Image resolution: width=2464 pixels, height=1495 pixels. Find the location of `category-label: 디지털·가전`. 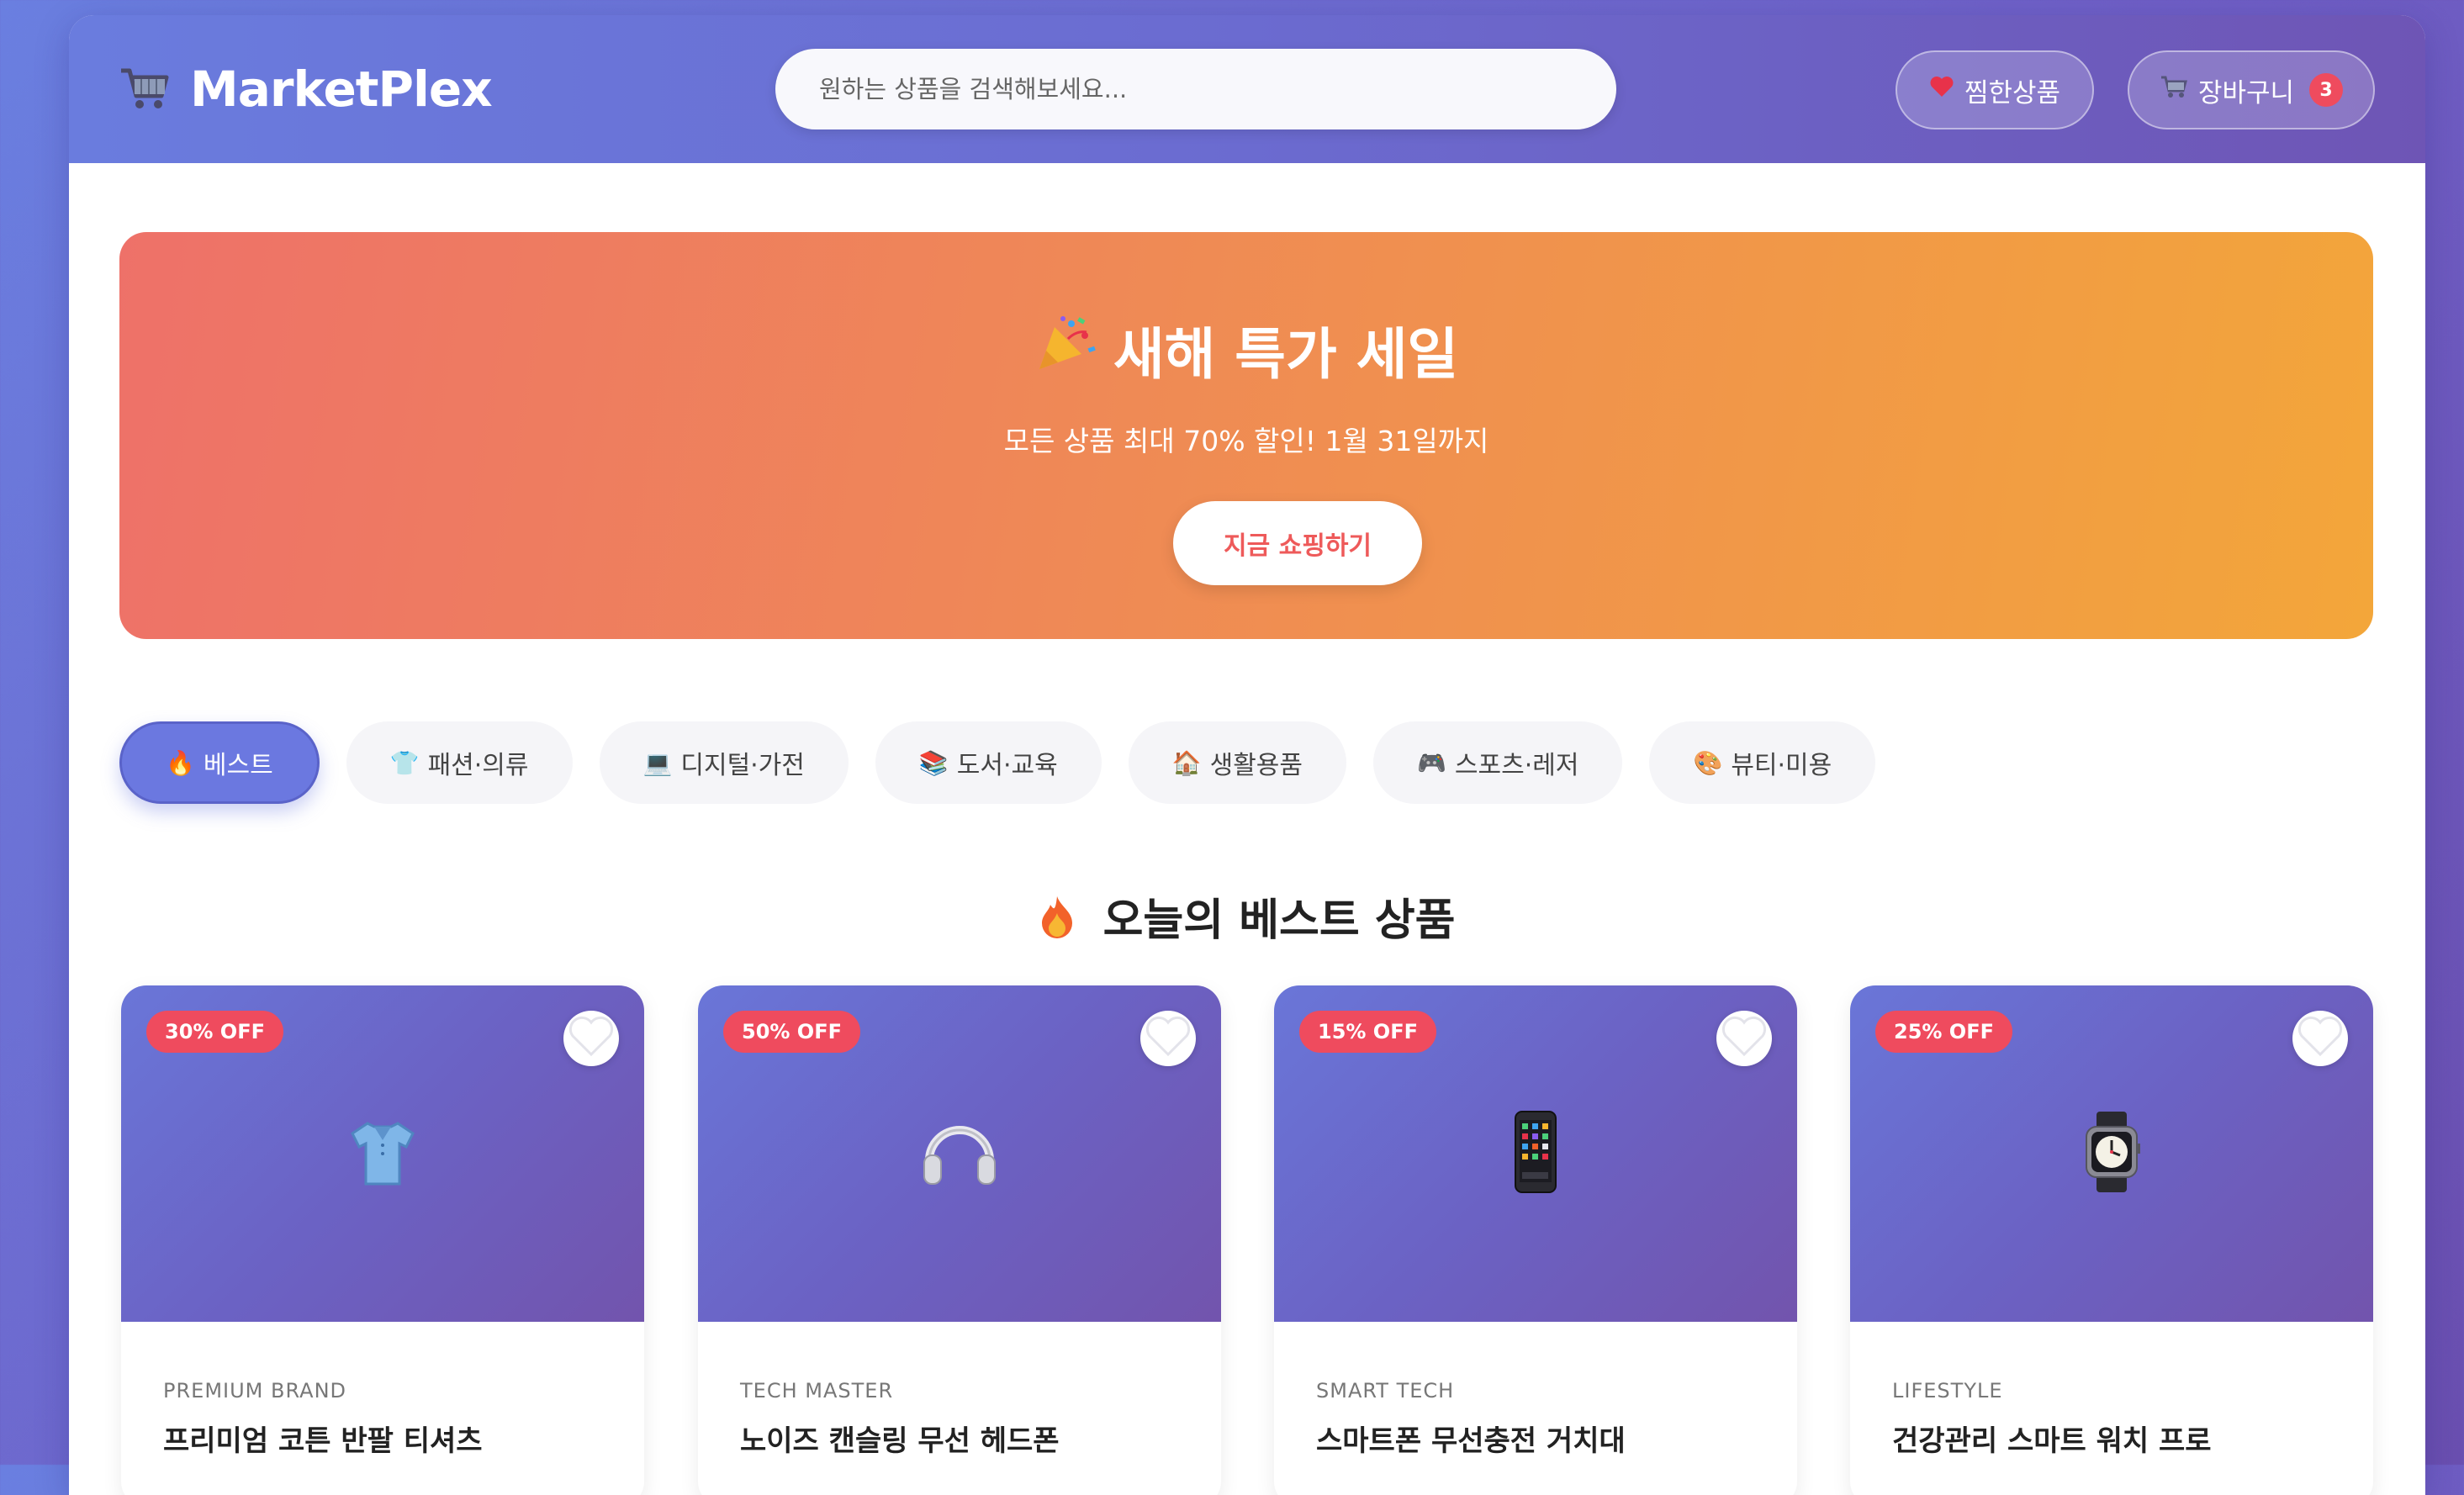

category-label: 디지털·가전 is located at coordinates (742, 765).